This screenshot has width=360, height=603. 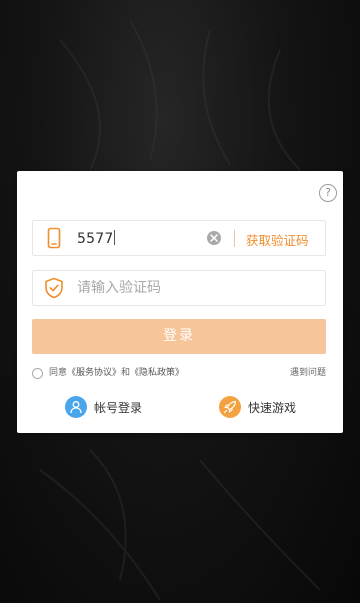 I want to click on phone-value: 5577, so click(x=95, y=239).